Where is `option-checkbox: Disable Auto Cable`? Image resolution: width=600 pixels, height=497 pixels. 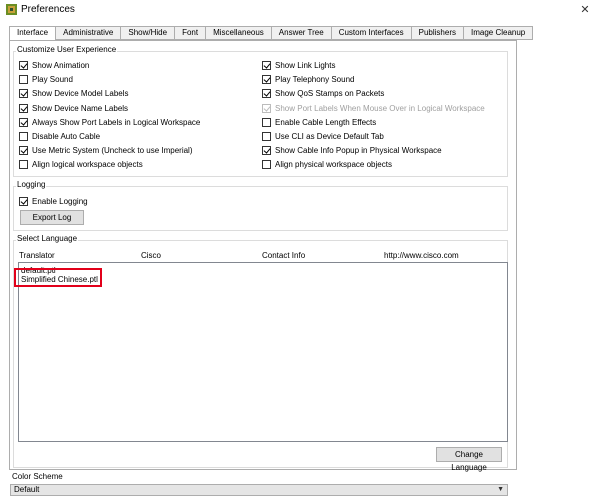 option-checkbox: Disable Auto Cable is located at coordinates (59, 136).